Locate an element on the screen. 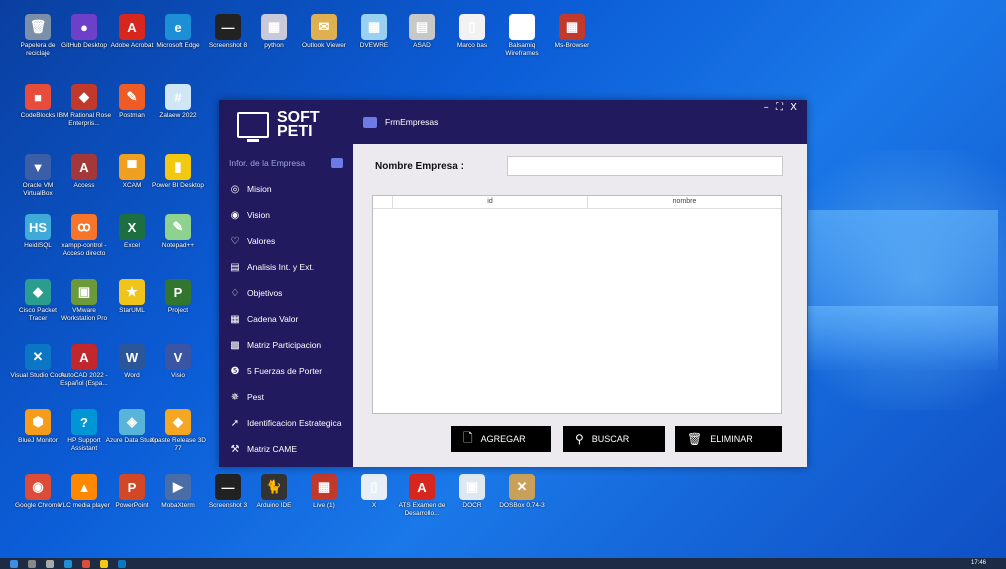 Image resolution: width=1006 pixels, height=569 pixels. app-logo: SOFT PETI is located at coordinates (286, 125).